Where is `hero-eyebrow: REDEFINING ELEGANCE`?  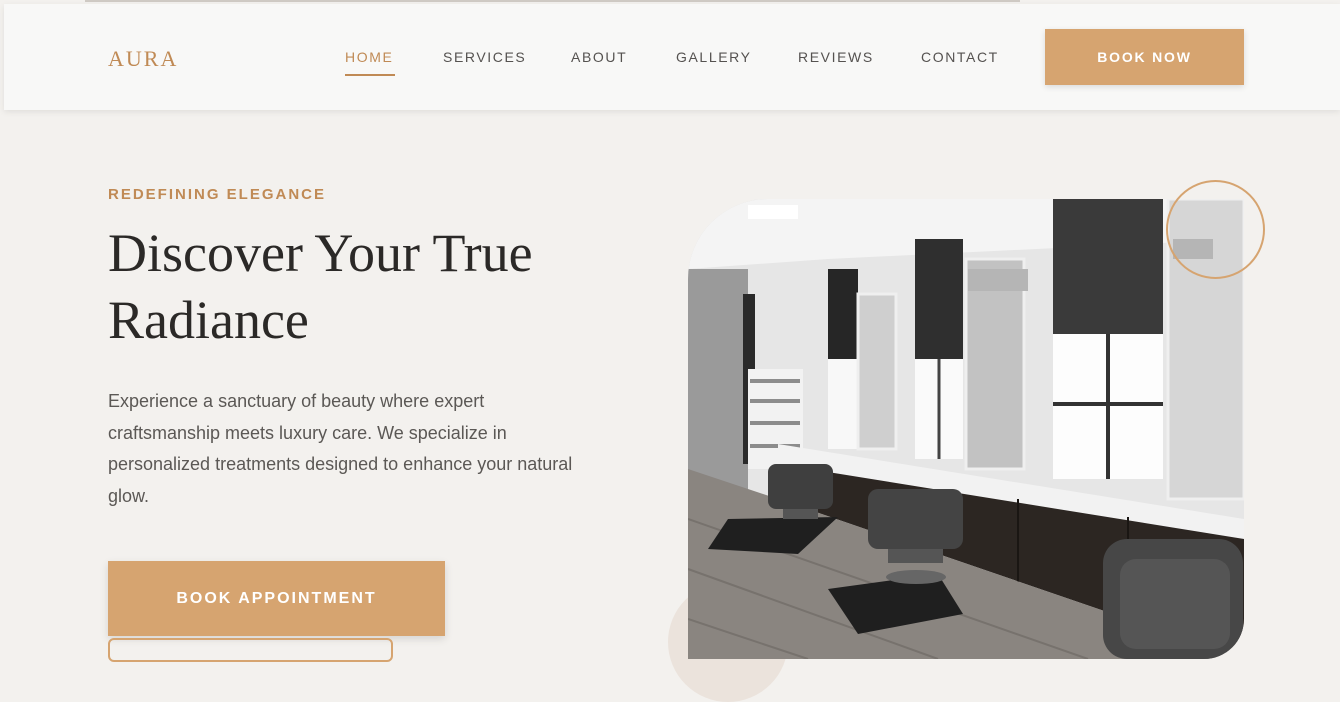
hero-eyebrow: REDEFINING ELEGANCE is located at coordinates (217, 194).